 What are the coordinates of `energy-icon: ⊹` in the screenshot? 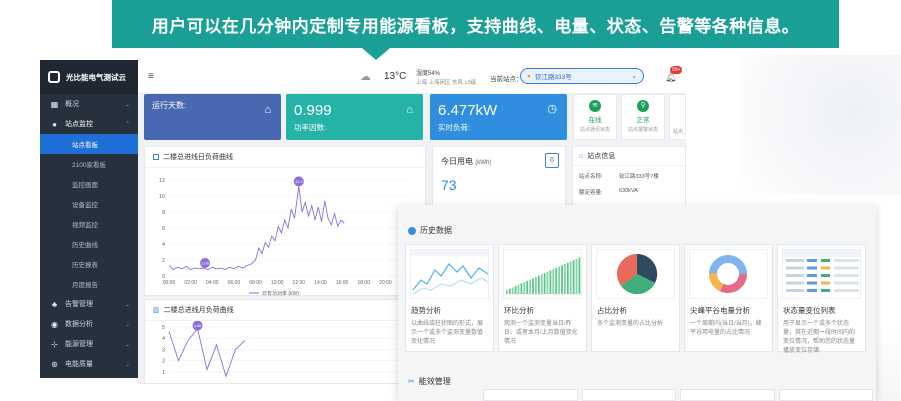 It's located at (54, 344).